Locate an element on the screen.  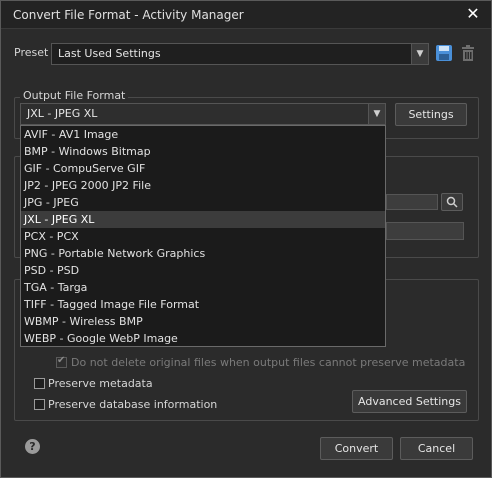
dropdown-option: TGA - Targa is located at coordinates (203, 287).